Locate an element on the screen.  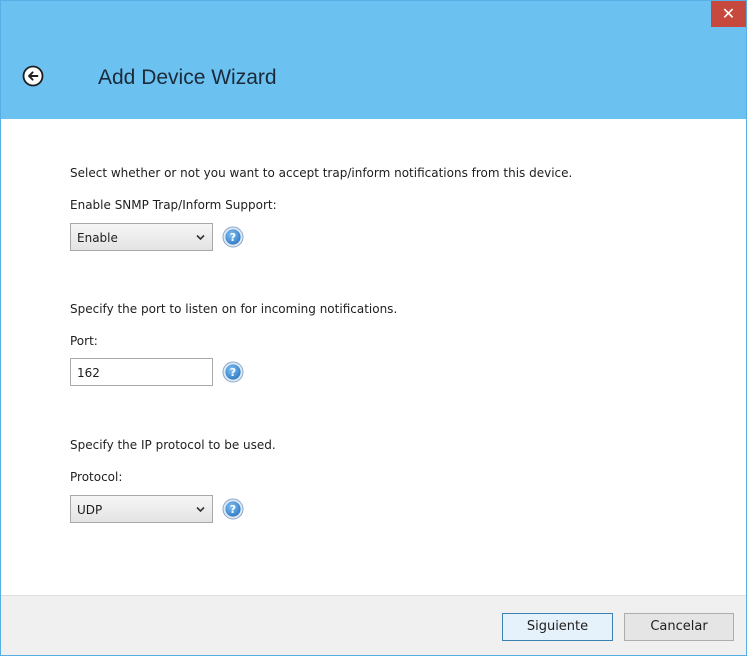
protocol-dropdown: UDP is located at coordinates (141, 509).